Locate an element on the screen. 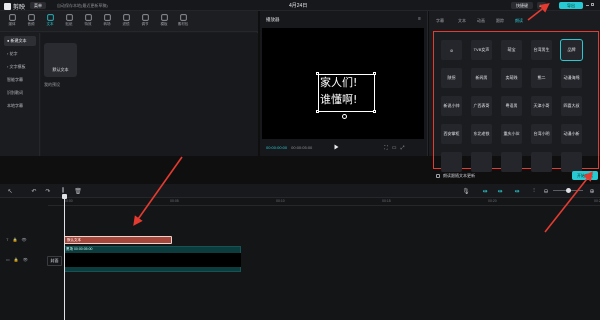 This screenshot has height=320, width=600. zoom-slider-thumb is located at coordinates (568, 190).